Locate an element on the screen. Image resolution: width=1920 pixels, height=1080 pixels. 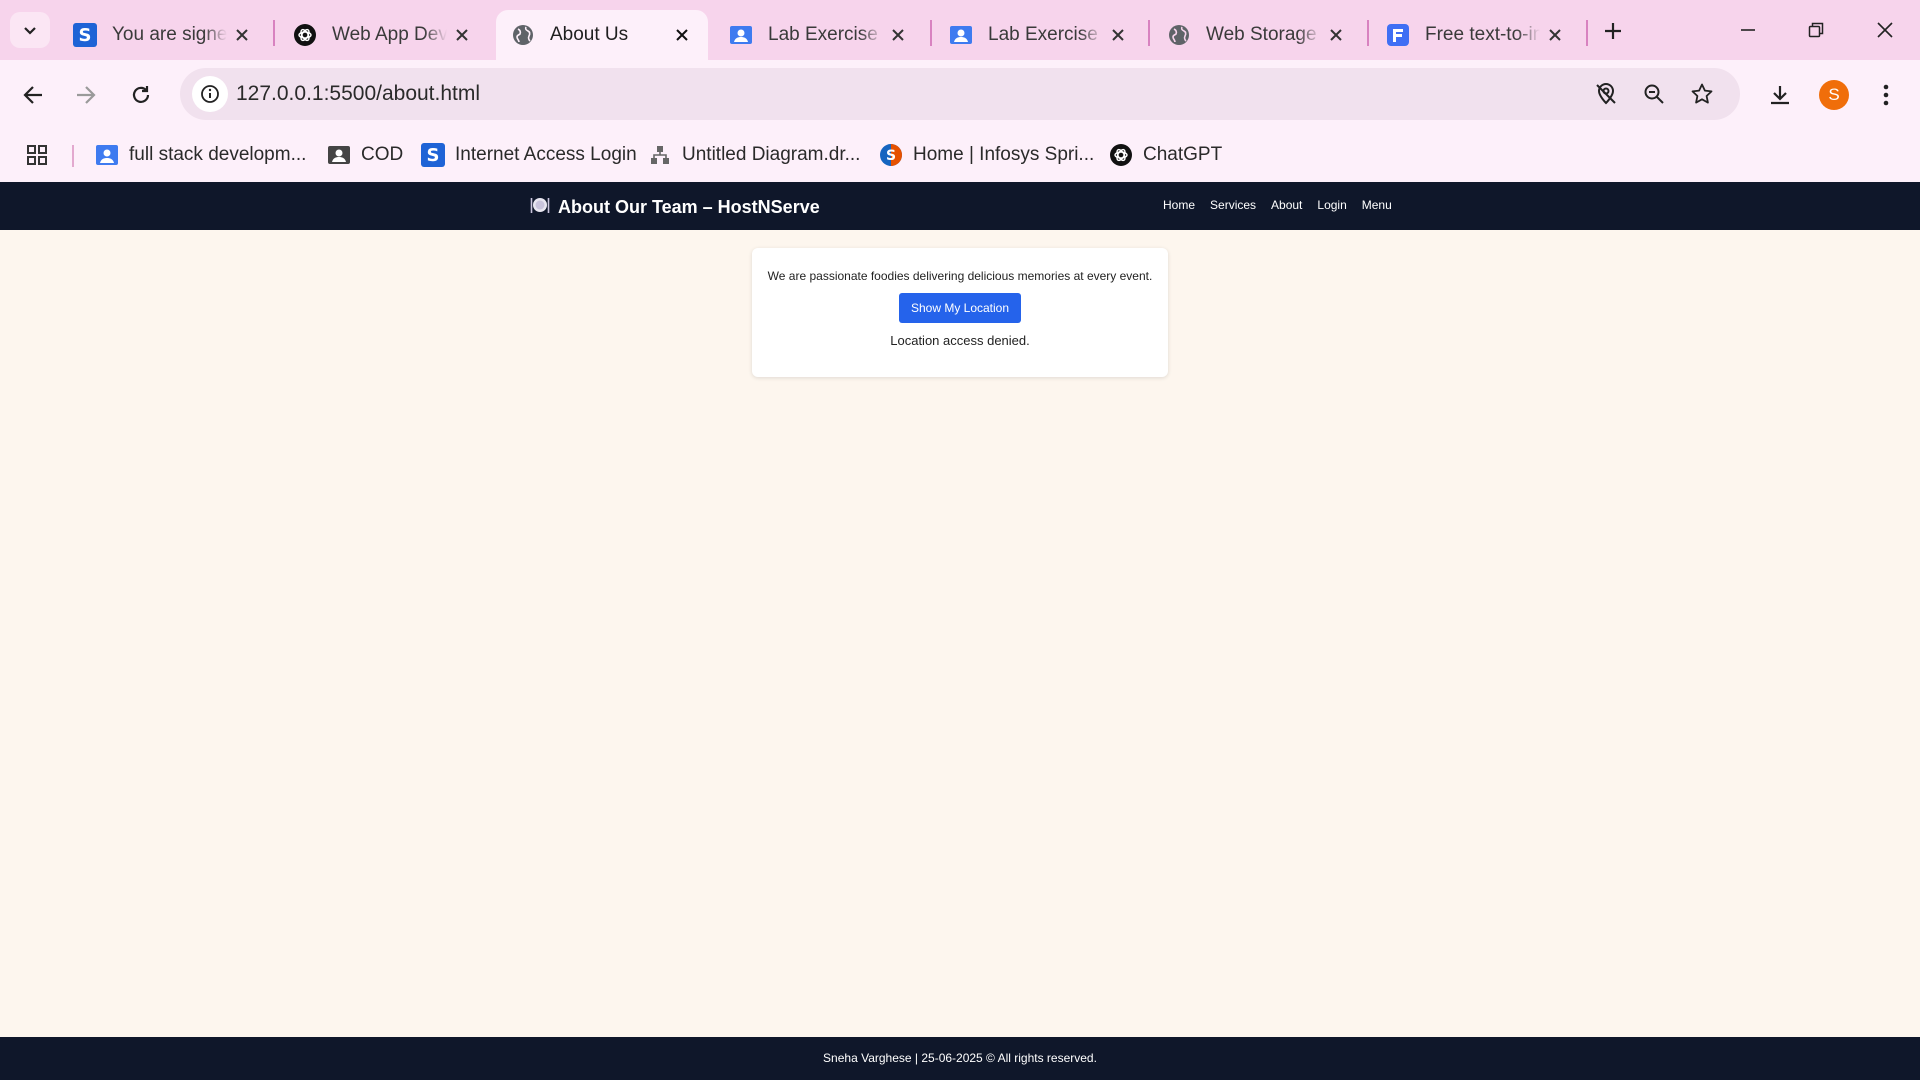
location-status: Location access denied. is located at coordinates (960, 340).